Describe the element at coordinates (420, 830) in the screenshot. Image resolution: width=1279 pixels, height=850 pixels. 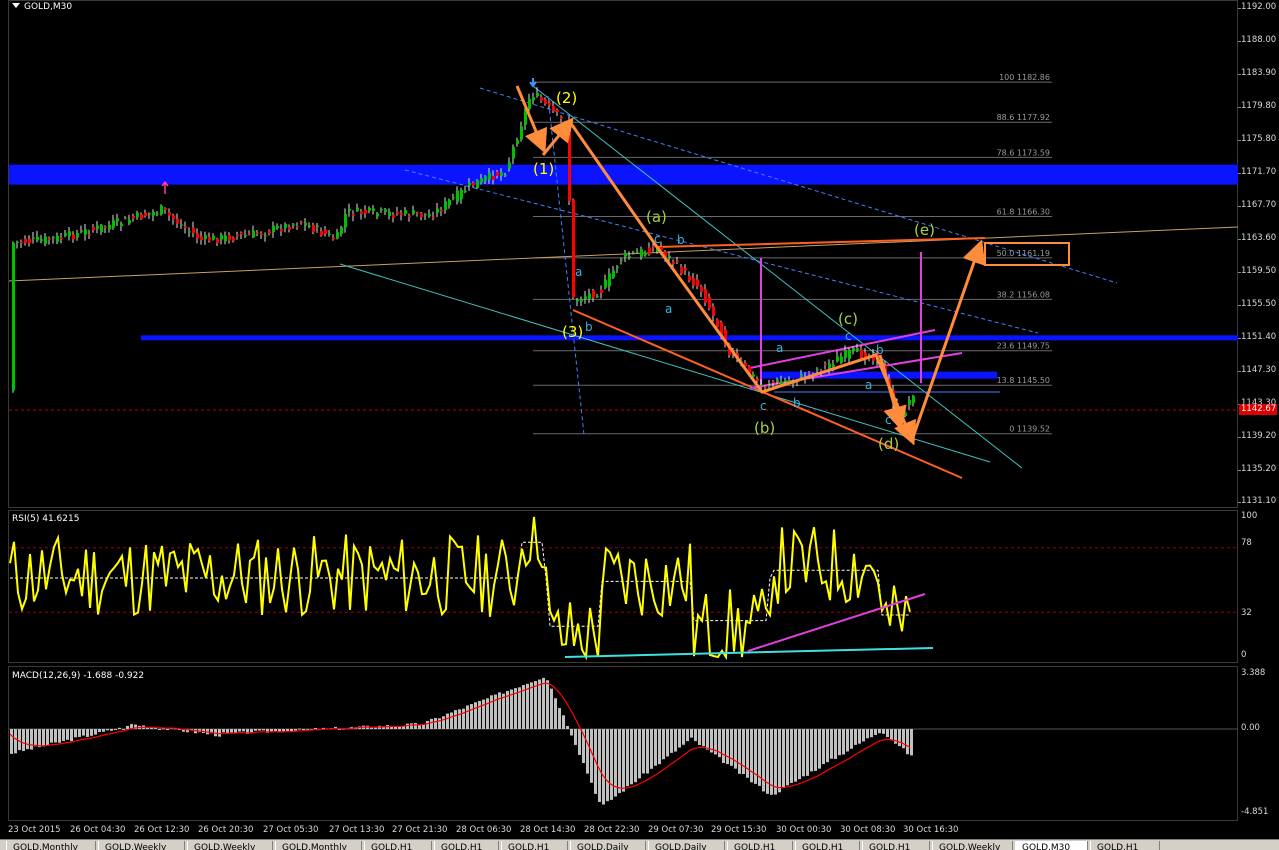
I see `time-tick-label: 27 Oct 21:30` at that location.